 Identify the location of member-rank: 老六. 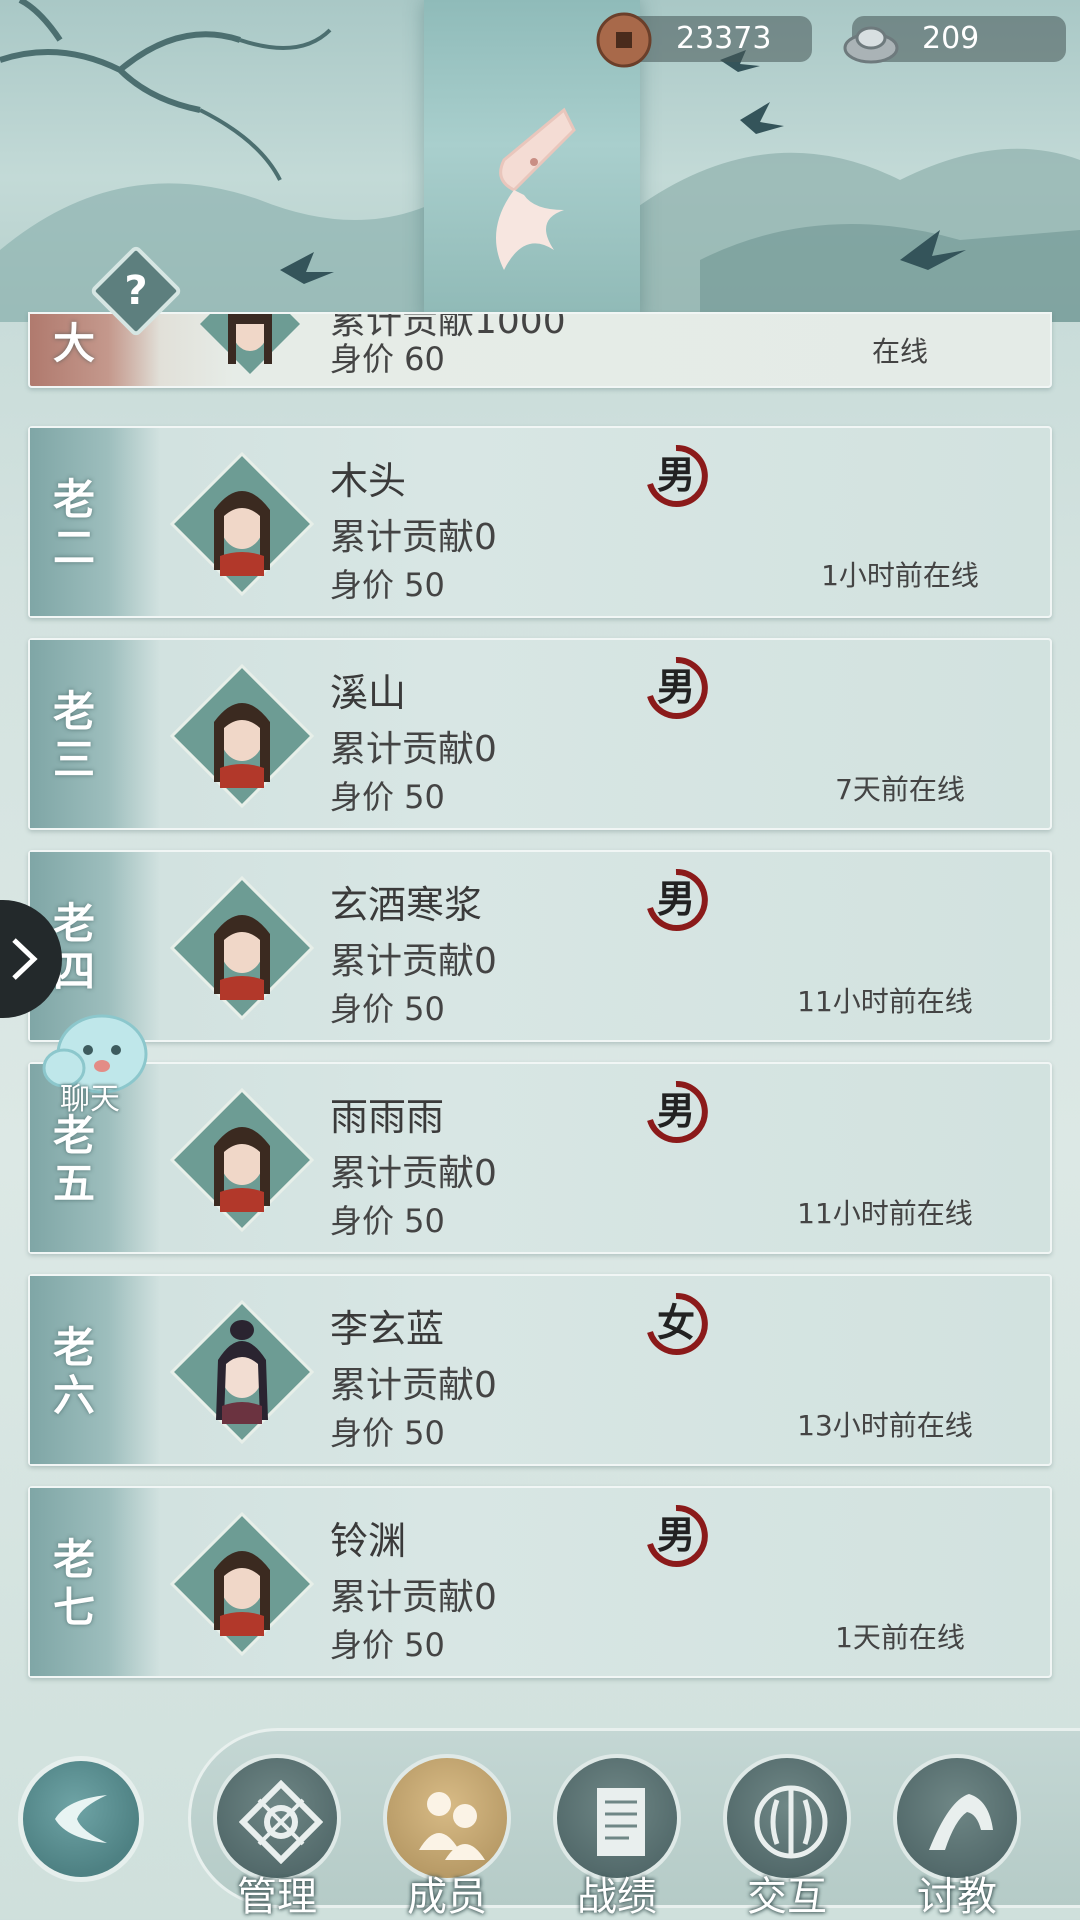
(73, 1371).